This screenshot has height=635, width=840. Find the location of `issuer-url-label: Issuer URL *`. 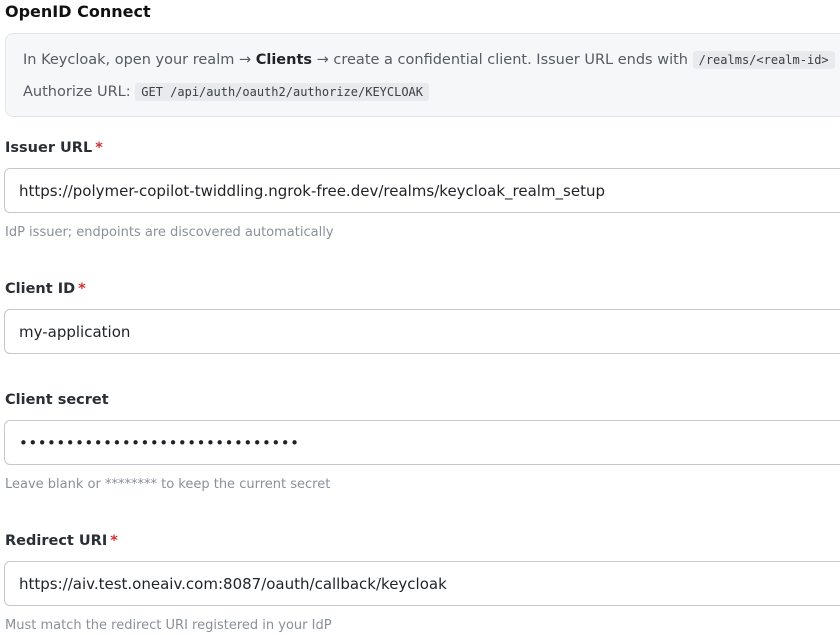

issuer-url-label: Issuer URL * is located at coordinates (54, 148).